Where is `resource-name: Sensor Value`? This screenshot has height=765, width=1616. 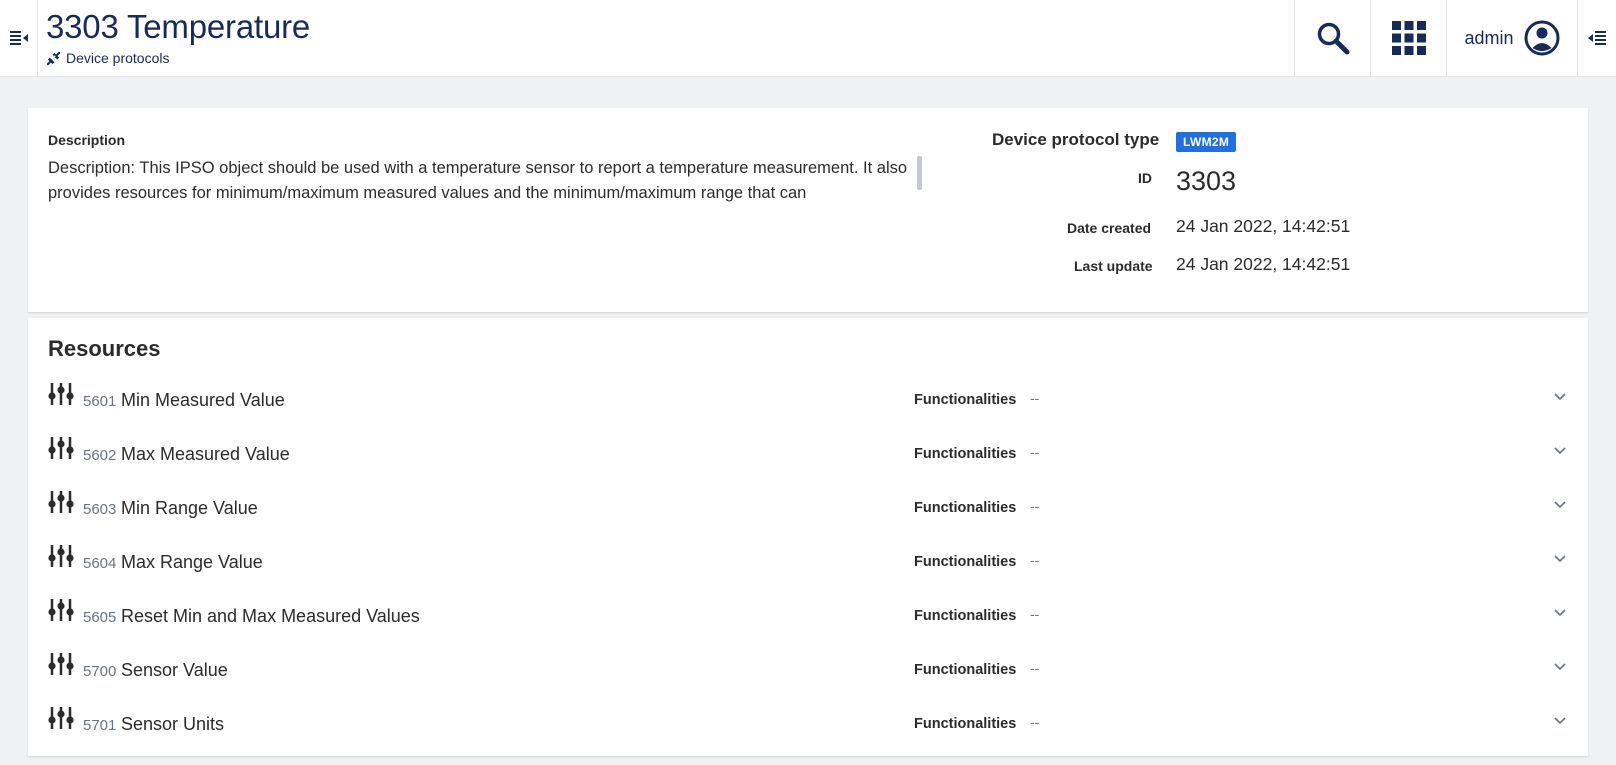 resource-name: Sensor Value is located at coordinates (174, 670).